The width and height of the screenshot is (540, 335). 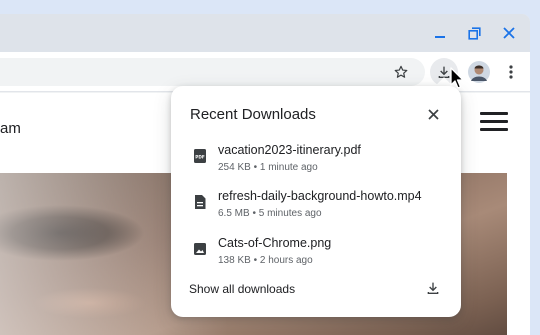 What do you see at coordinates (242, 289) in the screenshot?
I see `show-all-downloads-link: Show all downloads` at bounding box center [242, 289].